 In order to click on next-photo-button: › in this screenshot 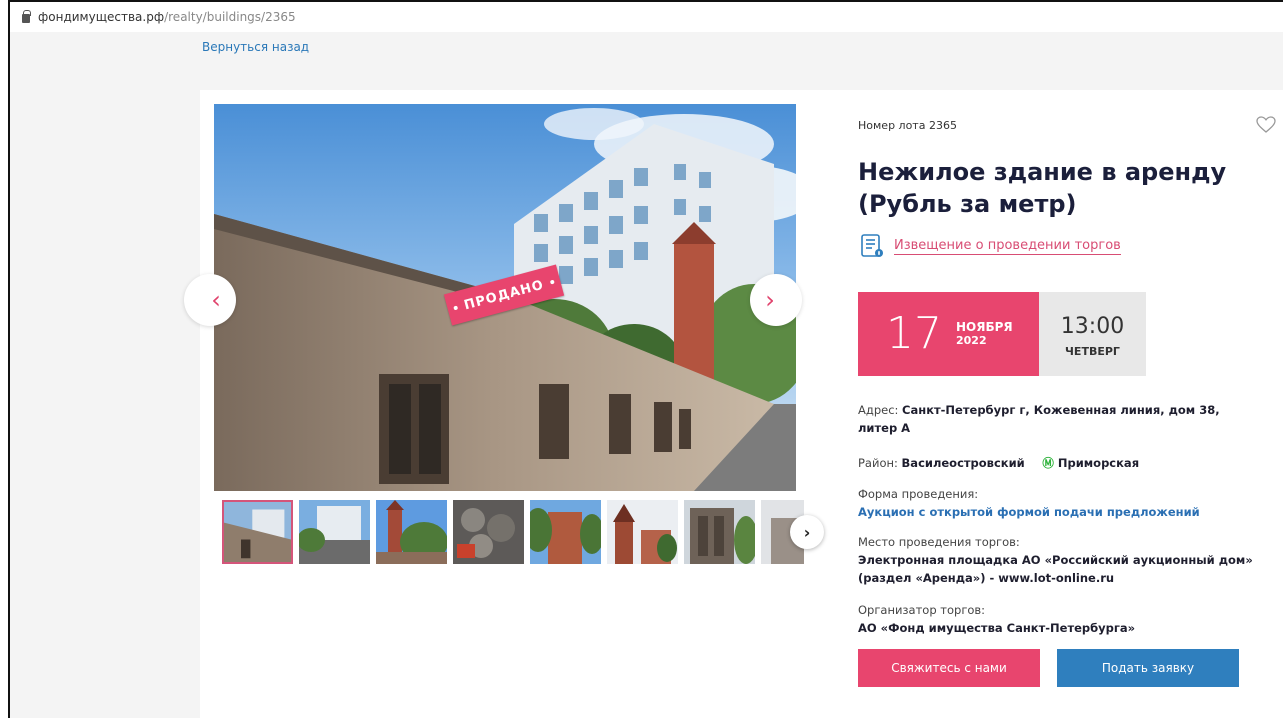, I will do `click(776, 300)`.